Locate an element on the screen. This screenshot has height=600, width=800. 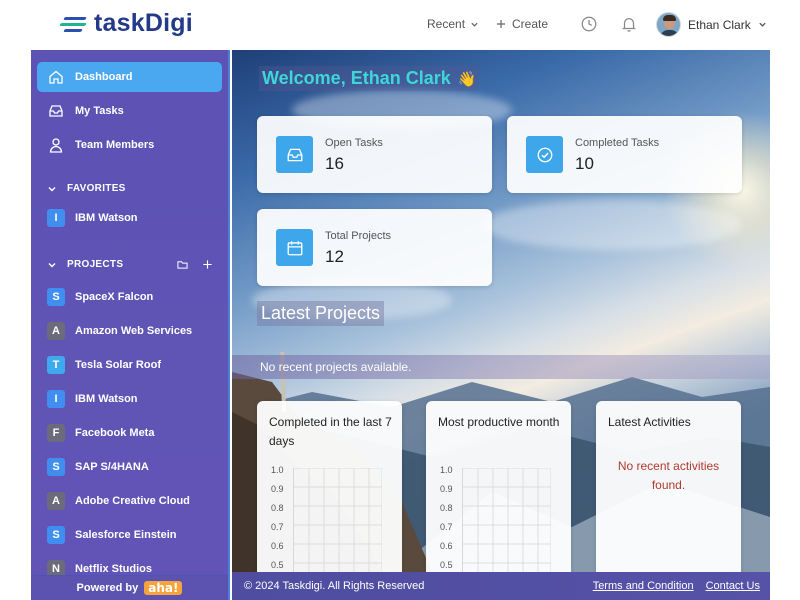
stat-card-total-projects: Total Projects 12 is located at coordinates (374, 247).